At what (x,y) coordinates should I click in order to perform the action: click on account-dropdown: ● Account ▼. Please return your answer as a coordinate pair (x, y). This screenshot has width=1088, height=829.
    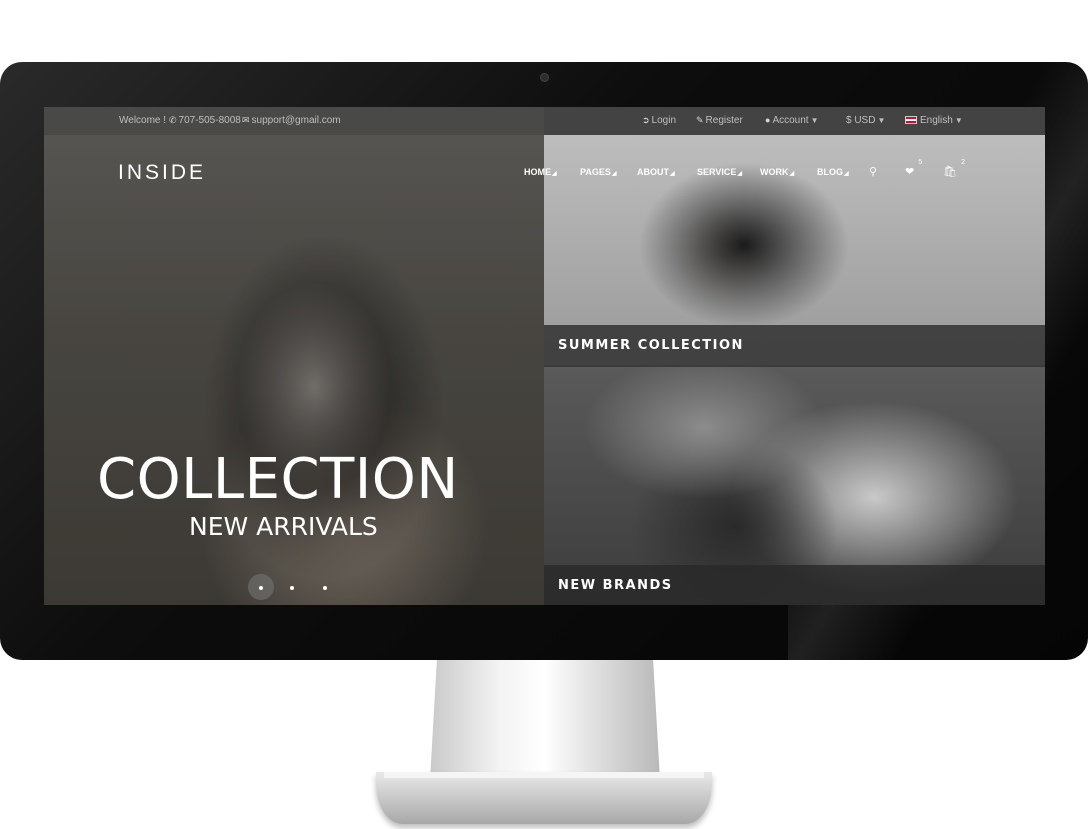
    Looking at the image, I should click on (792, 120).